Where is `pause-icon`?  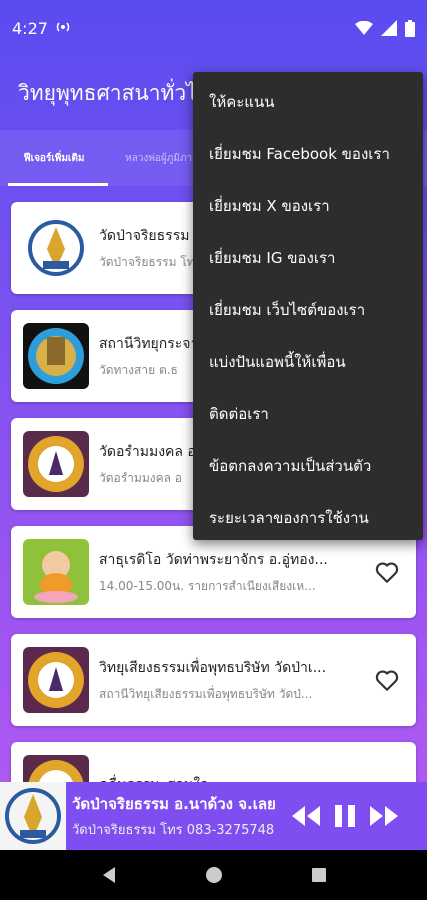 pause-icon is located at coordinates (345, 816).